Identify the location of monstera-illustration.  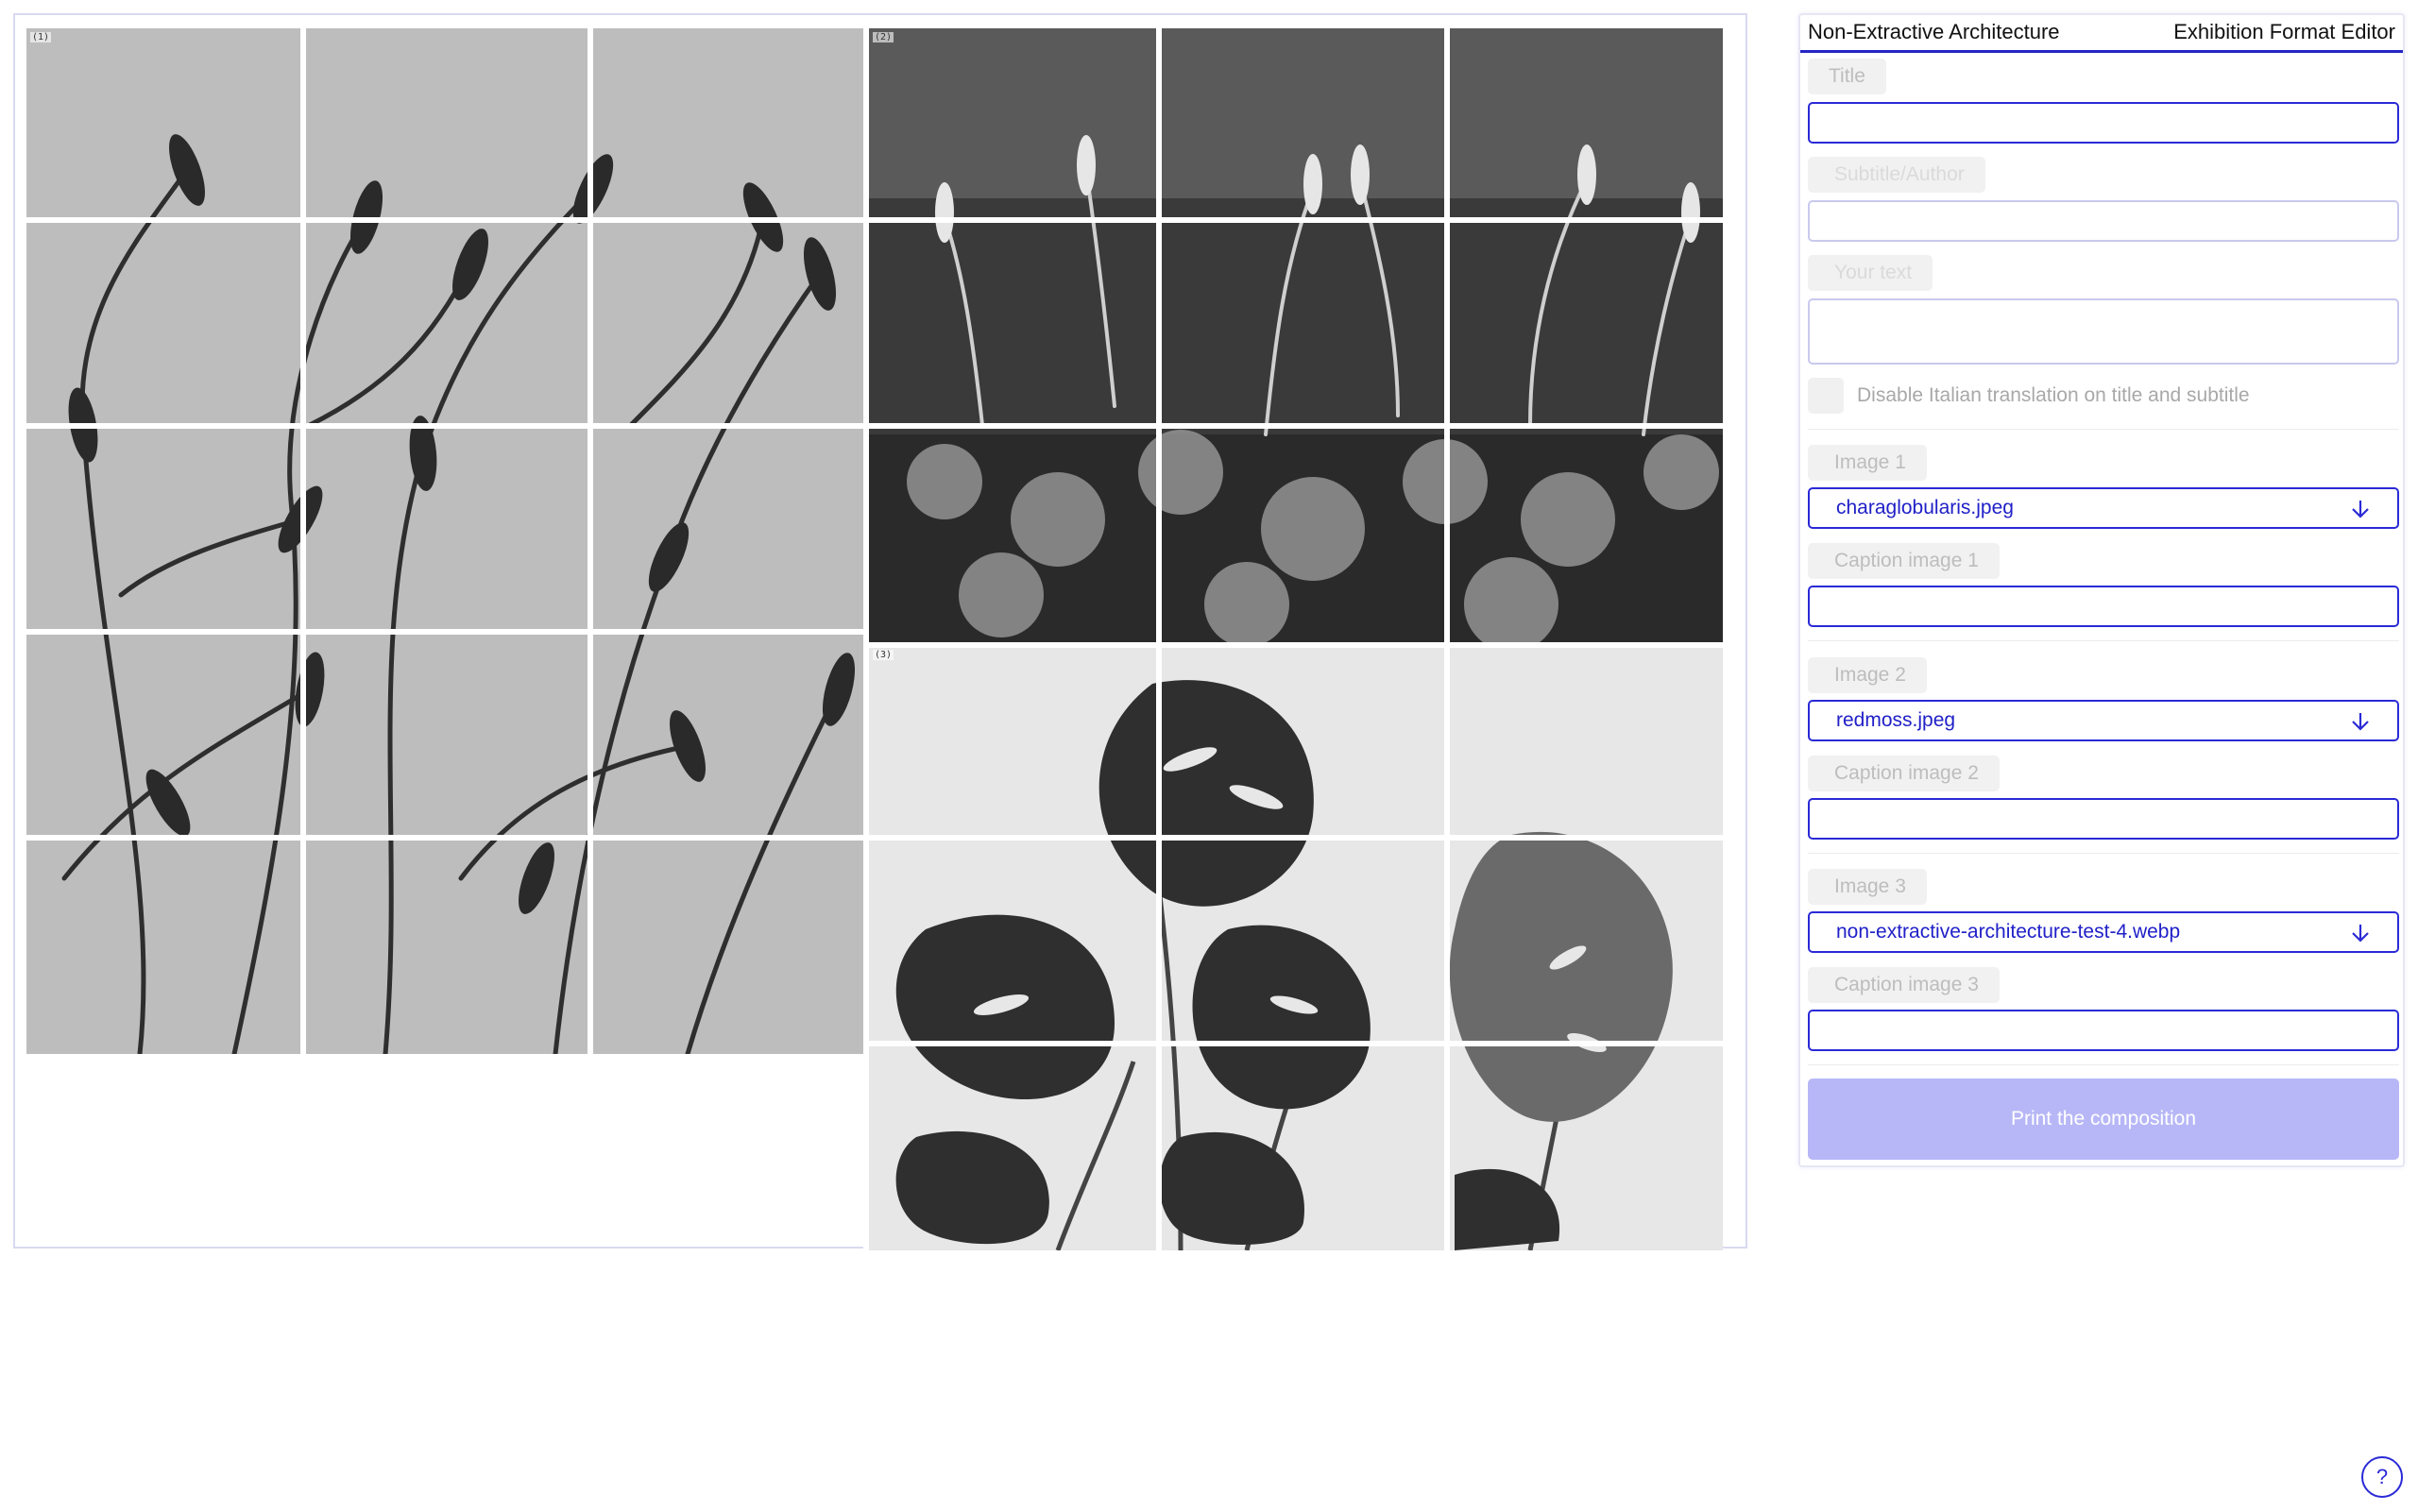
(1296, 948).